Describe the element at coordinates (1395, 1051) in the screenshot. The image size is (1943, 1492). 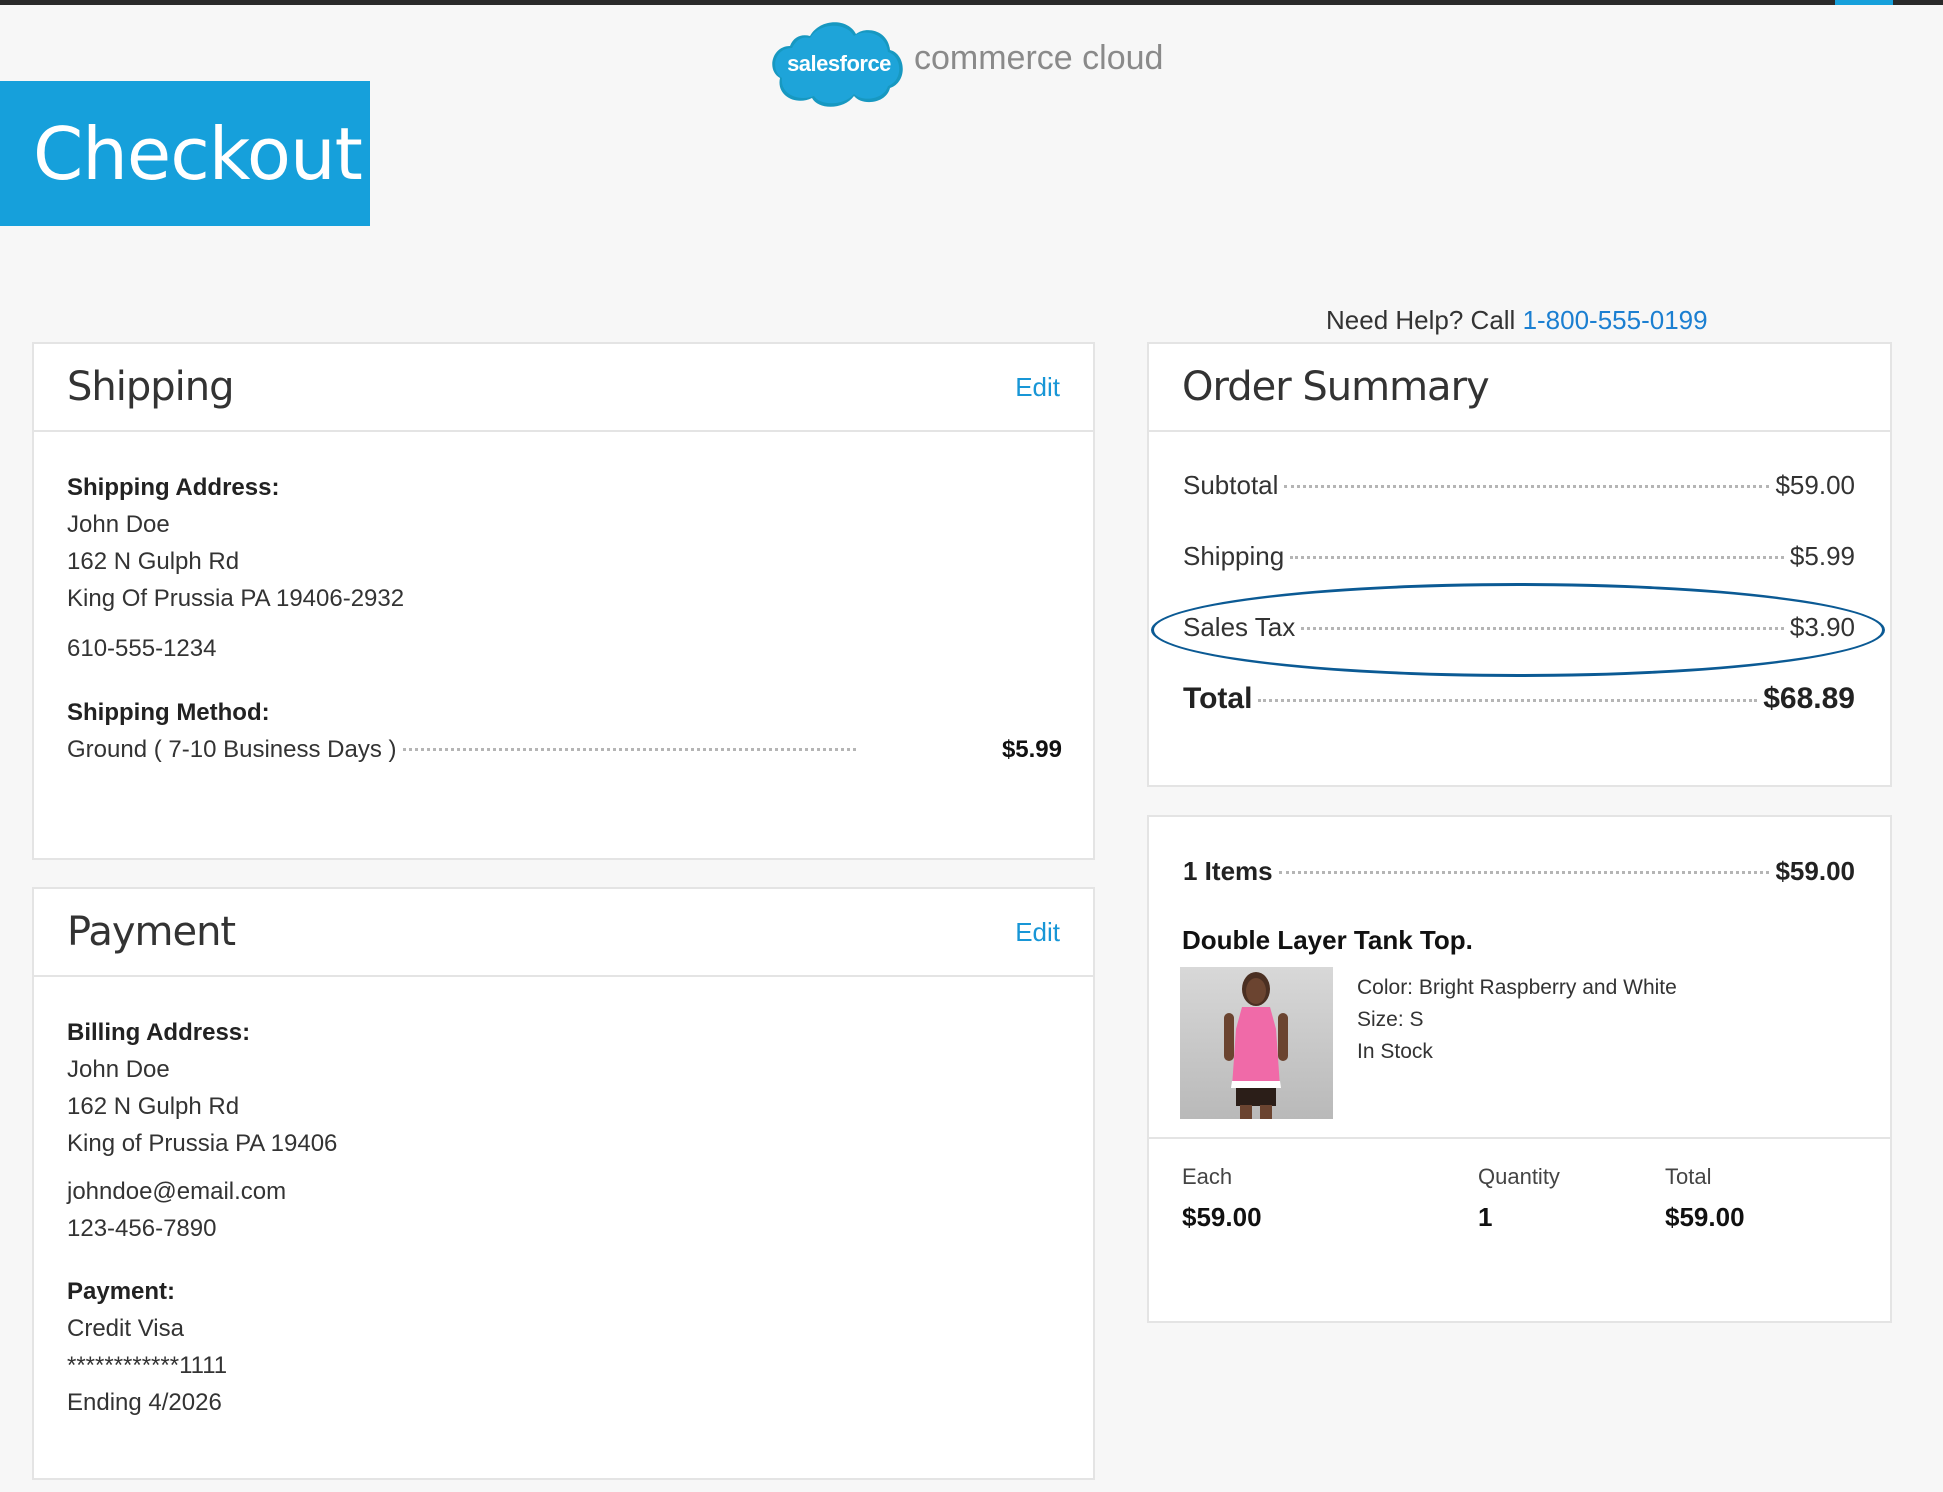
I see `product-stock: In Stock` at that location.